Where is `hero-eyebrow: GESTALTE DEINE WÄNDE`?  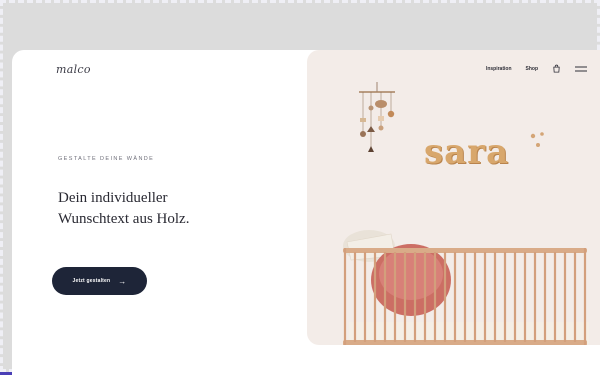
hero-eyebrow: GESTALTE DEINE WÄNDE is located at coordinates (106, 159).